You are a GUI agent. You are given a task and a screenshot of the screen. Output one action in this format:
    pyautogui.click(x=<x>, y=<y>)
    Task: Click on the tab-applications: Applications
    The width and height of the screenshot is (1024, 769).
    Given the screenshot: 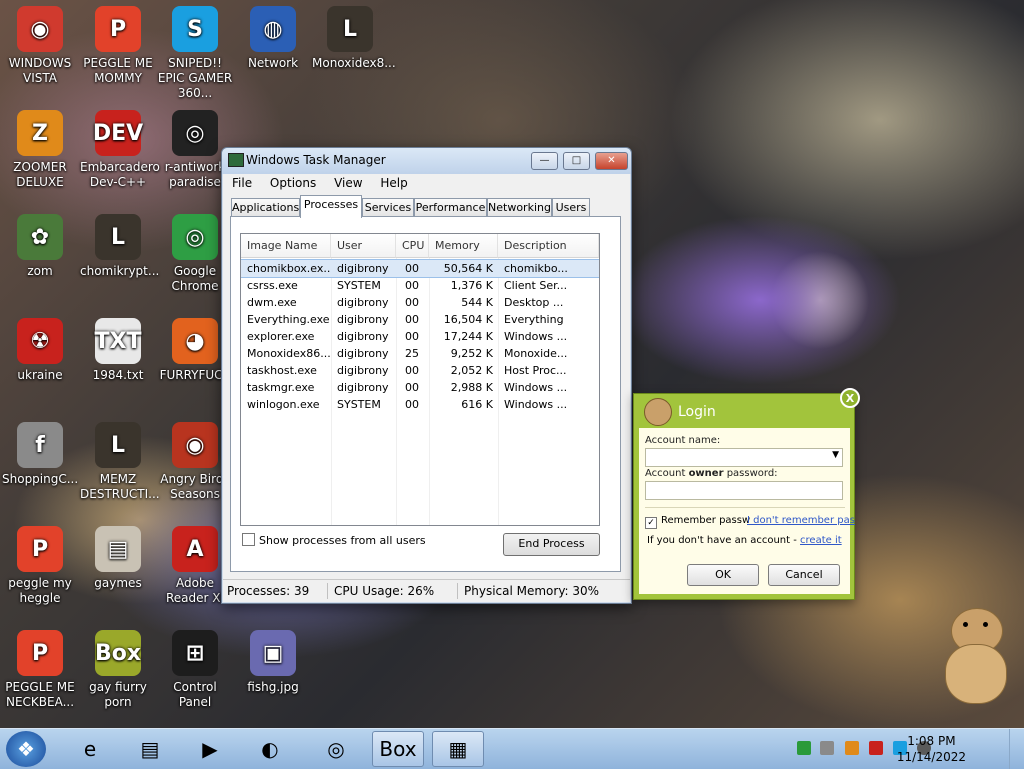 What is the action you would take?
    pyautogui.click(x=265, y=207)
    